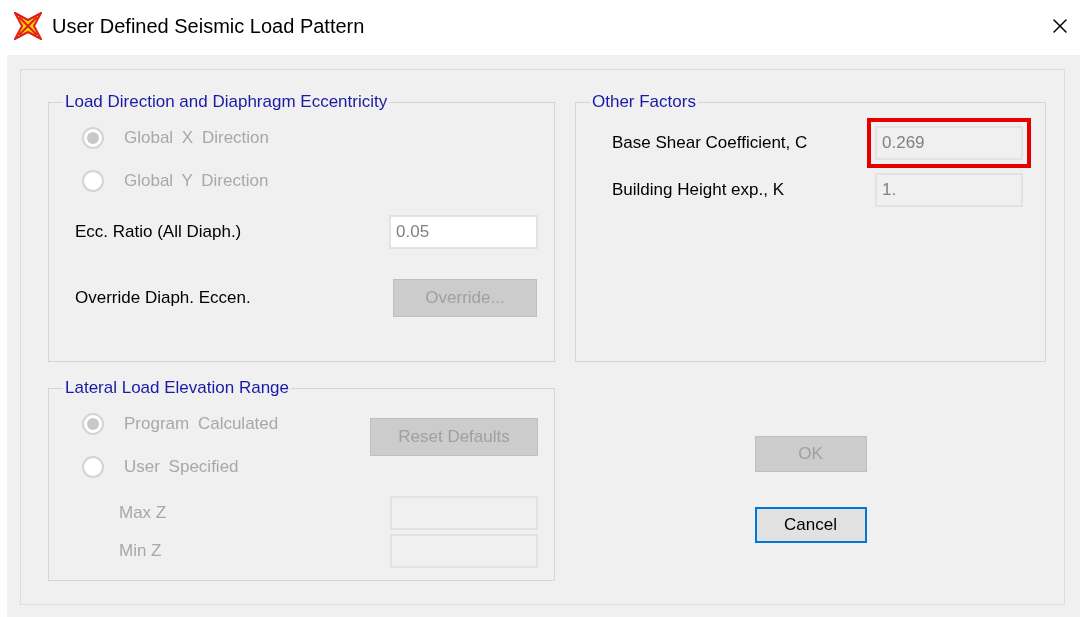  I want to click on app-logo-icon, so click(28, 26).